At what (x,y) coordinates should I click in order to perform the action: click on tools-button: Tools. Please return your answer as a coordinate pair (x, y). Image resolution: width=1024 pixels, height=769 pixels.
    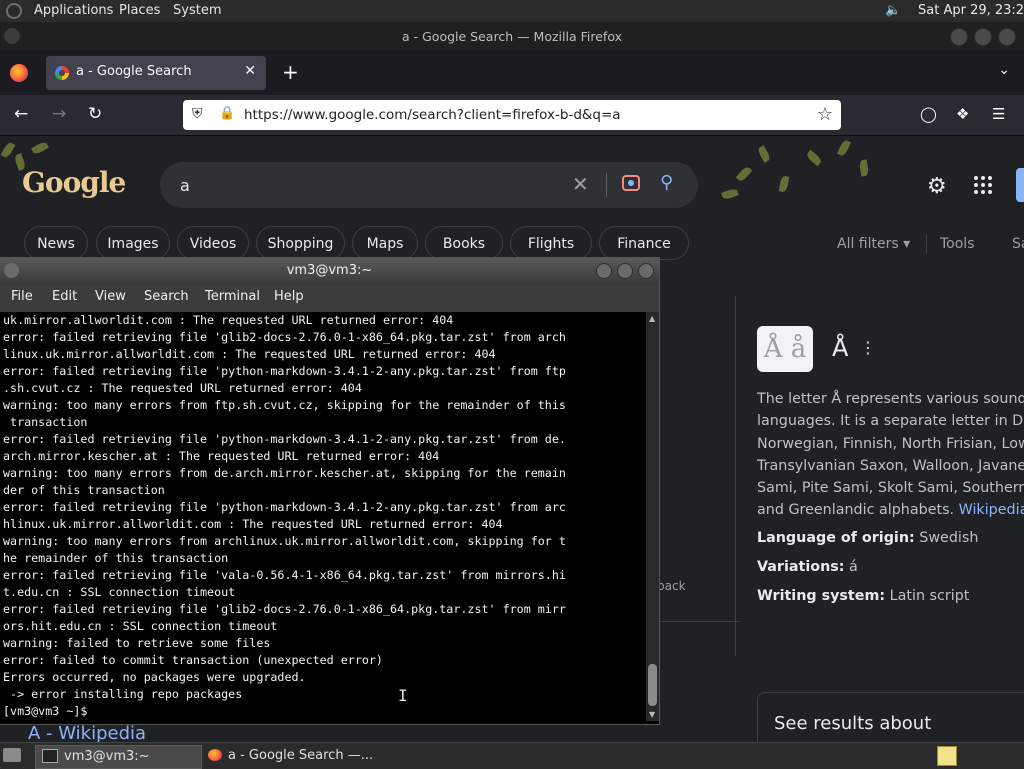
    Looking at the image, I should click on (957, 244).